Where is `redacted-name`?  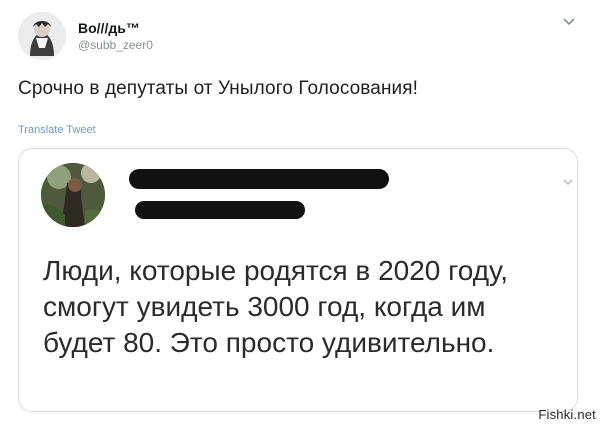 redacted-name is located at coordinates (259, 179).